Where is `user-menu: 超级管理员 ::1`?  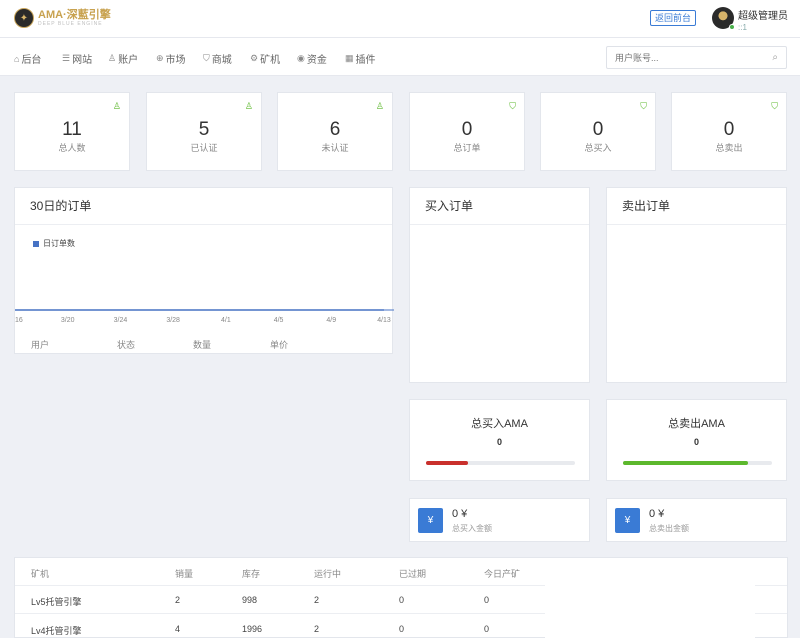
user-menu: 超级管理员 ::1 is located at coordinates (750, 19).